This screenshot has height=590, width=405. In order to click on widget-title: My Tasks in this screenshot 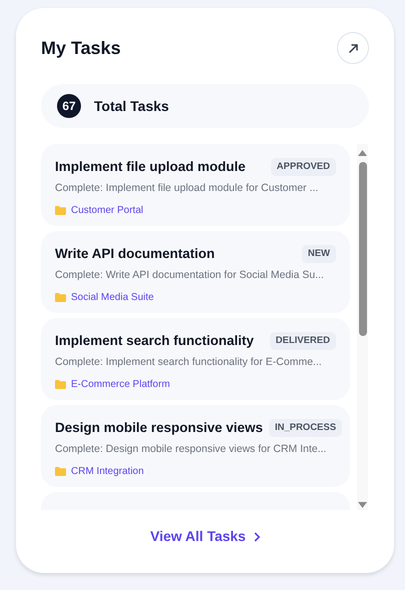, I will do `click(81, 48)`.